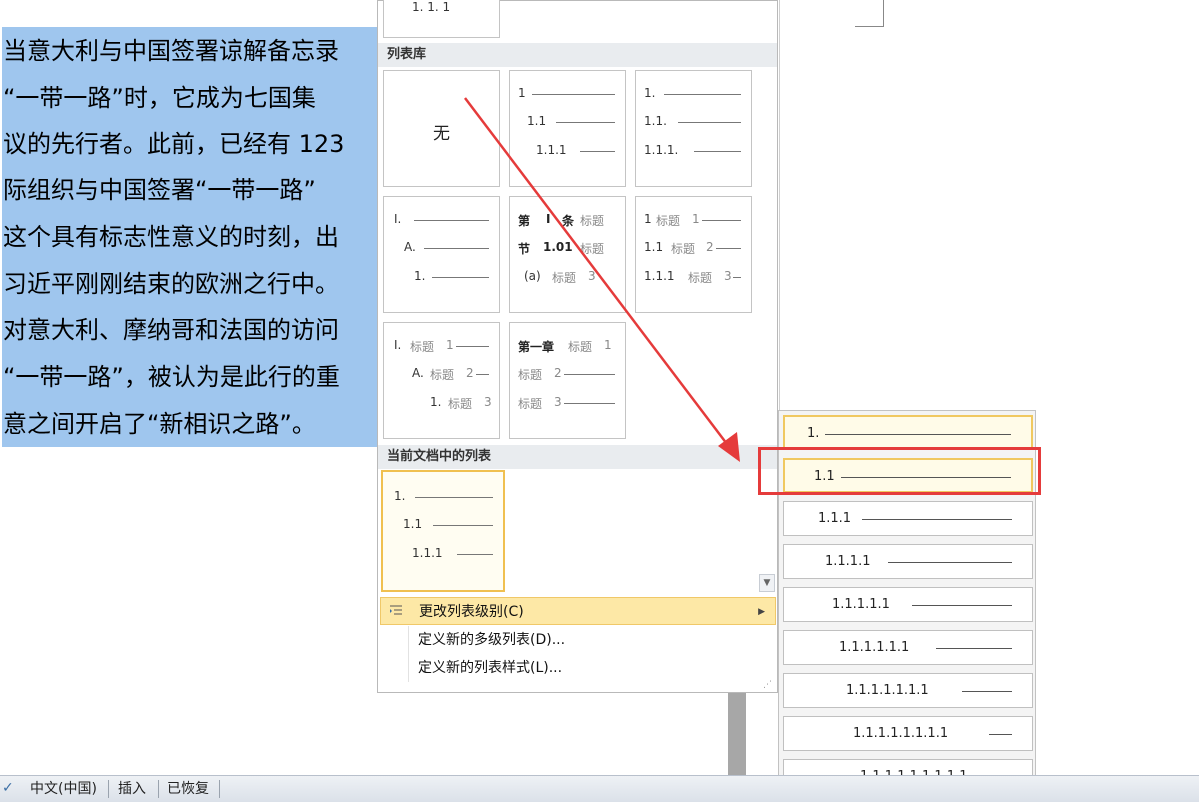 Image resolution: width=1199 pixels, height=802 pixels. Describe the element at coordinates (887, 690) in the screenshot. I see `level-label: 1.1.1.1.1.1.1` at that location.